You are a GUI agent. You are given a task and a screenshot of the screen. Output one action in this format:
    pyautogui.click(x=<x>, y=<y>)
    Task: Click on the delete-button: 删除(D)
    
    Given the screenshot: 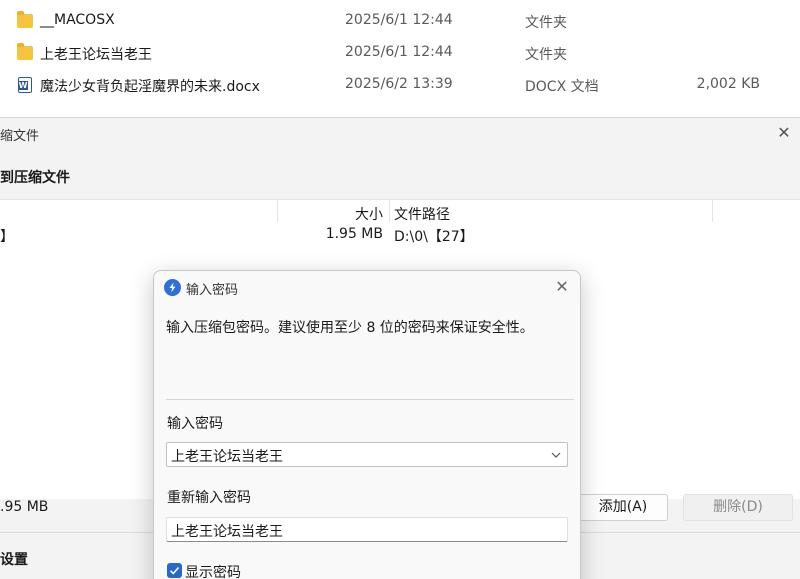 What is the action you would take?
    pyautogui.click(x=738, y=507)
    